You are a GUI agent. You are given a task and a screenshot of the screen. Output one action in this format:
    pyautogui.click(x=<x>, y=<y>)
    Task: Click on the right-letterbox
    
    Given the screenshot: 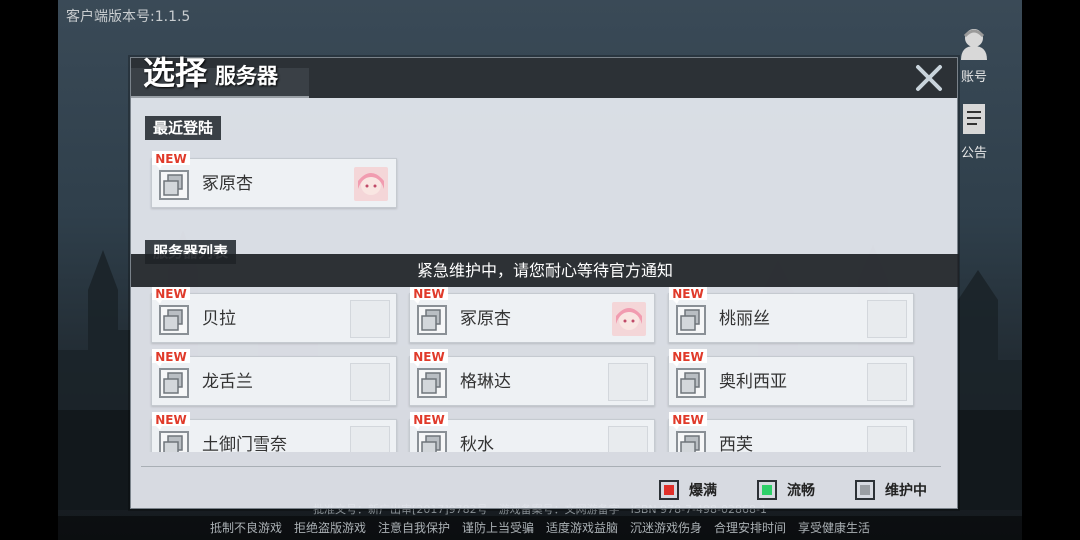 What is the action you would take?
    pyautogui.click(x=1051, y=270)
    